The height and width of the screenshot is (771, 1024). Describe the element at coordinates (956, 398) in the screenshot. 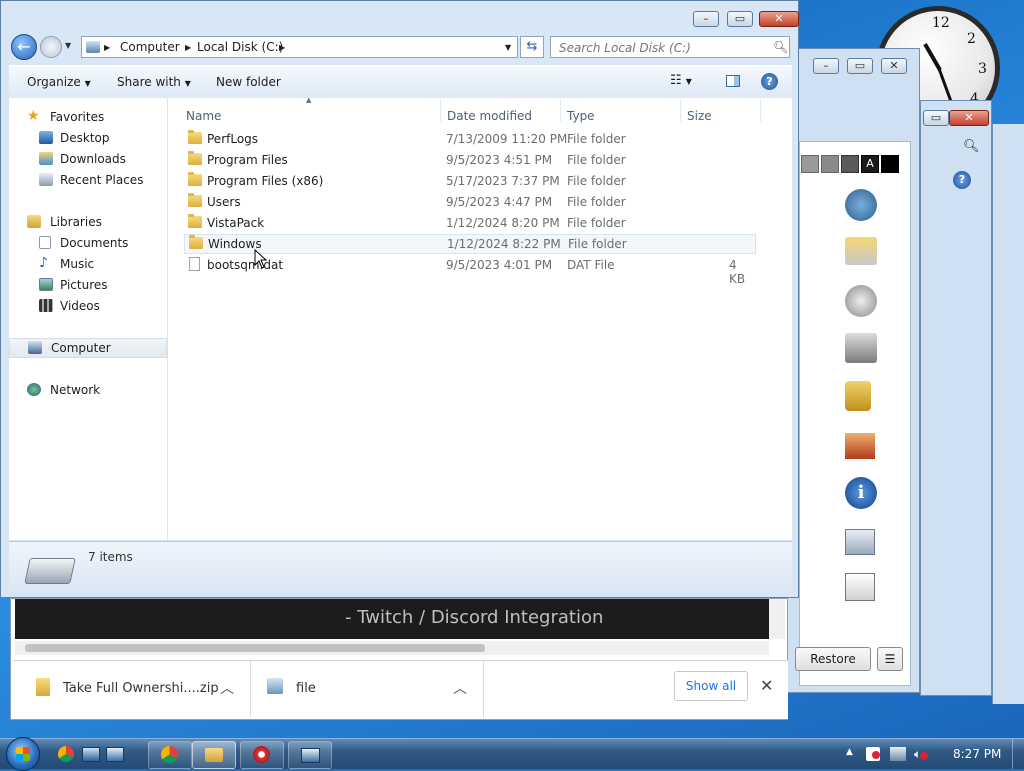

I see `background-window-2: ▭ ✕ 🔍︎ ?` at that location.